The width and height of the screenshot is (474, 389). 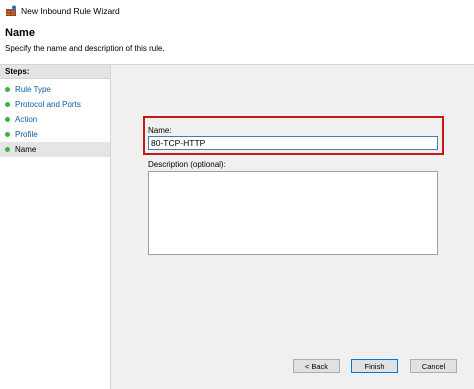 I want to click on step-label: Rule Type, so click(x=33, y=89).